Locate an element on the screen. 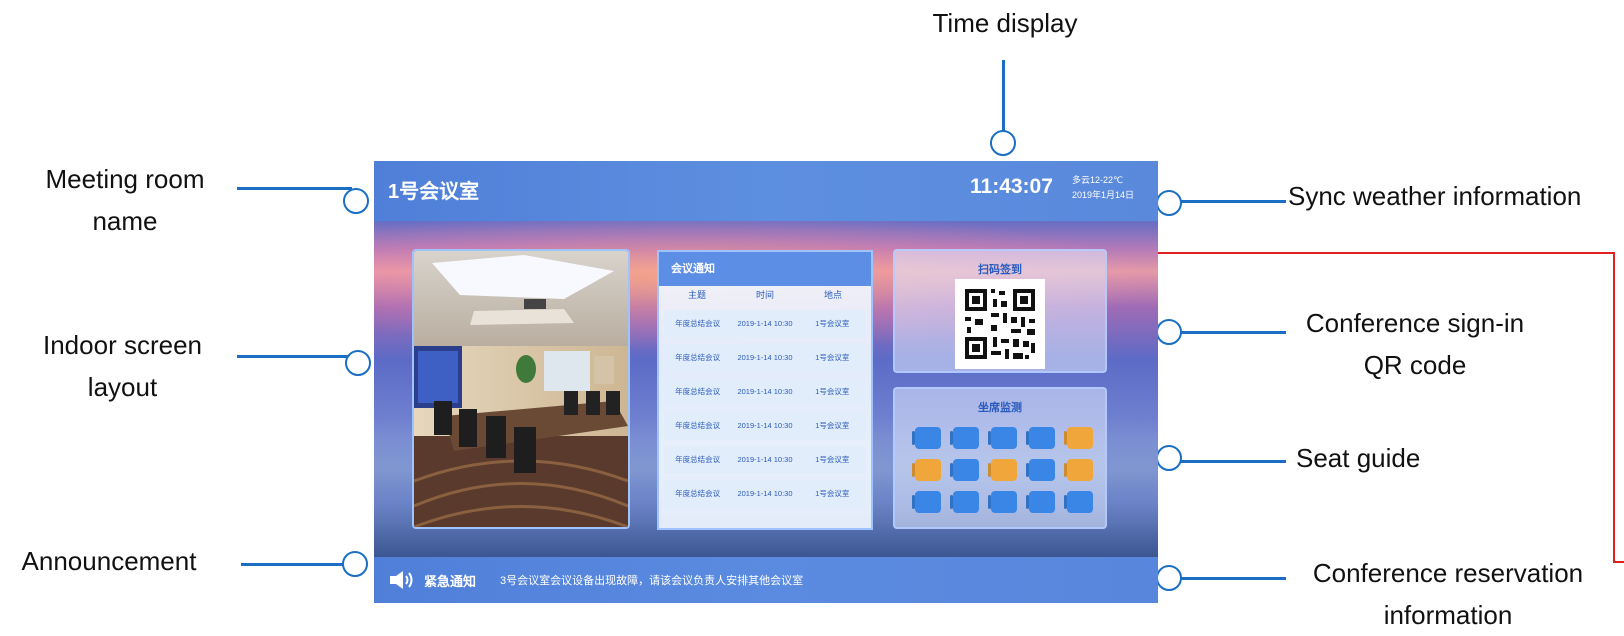 This screenshot has width=1624, height=636. callout-meeting-room-name-line2: name is located at coordinates (125, 221).